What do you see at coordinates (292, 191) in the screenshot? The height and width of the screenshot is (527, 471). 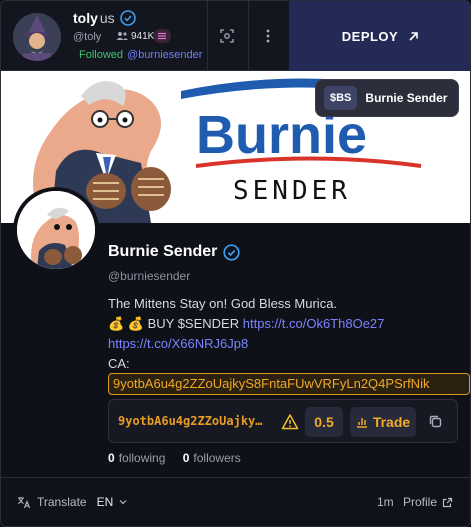 I see `banner-subtitle-text: SENDER` at bounding box center [292, 191].